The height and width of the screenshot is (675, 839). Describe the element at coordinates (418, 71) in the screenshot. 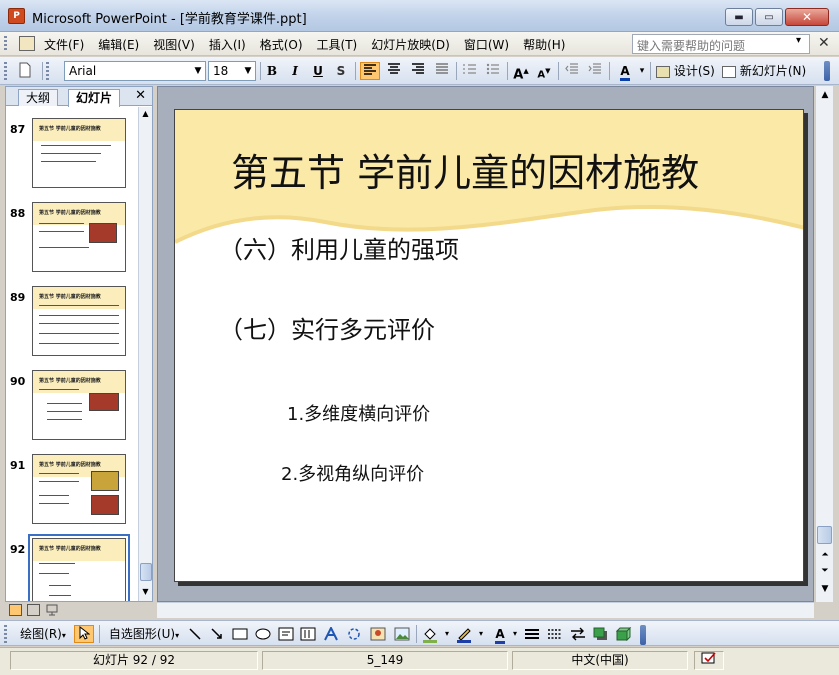

I see `align-right-button` at that location.